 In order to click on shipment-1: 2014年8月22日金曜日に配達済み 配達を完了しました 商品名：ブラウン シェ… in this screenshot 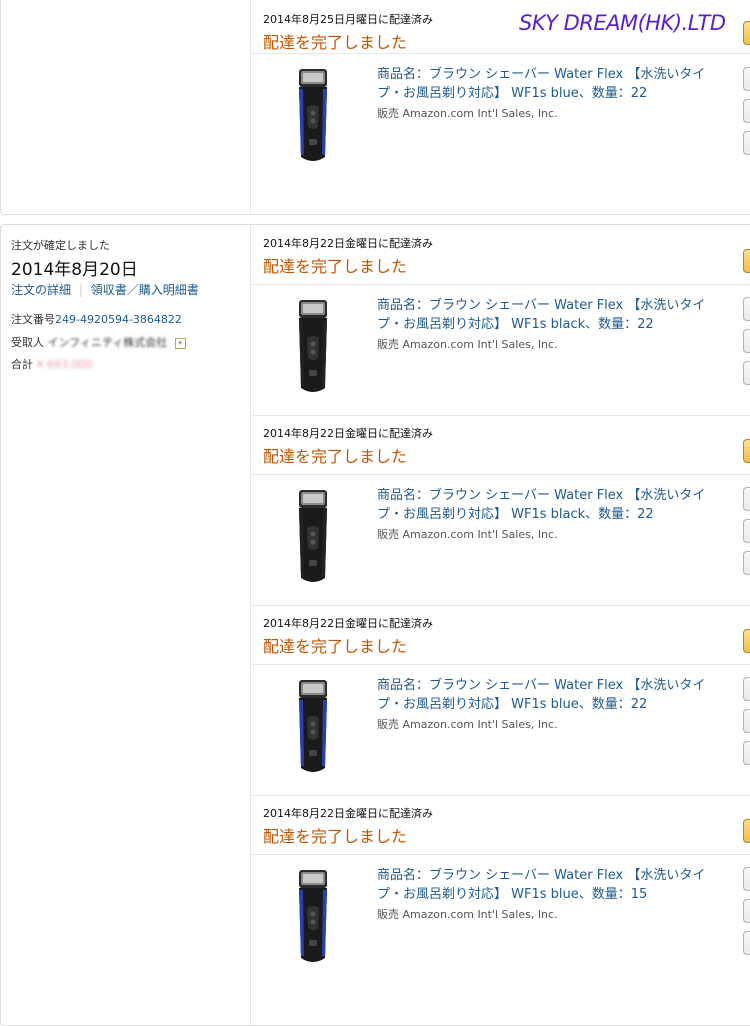, I will do `click(500, 320)`.